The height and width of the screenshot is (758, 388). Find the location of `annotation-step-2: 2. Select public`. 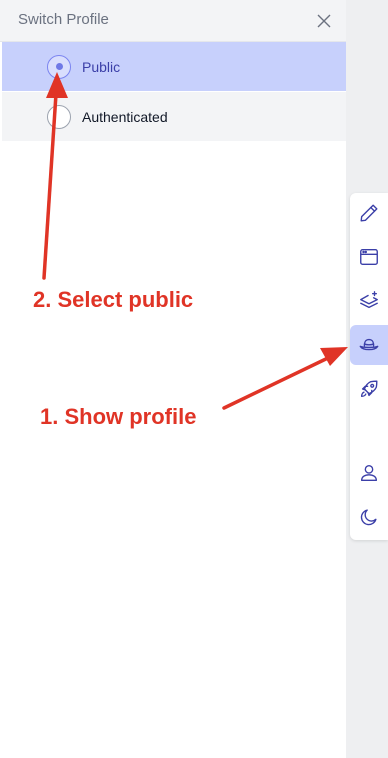

annotation-step-2: 2. Select public is located at coordinates (113, 299).